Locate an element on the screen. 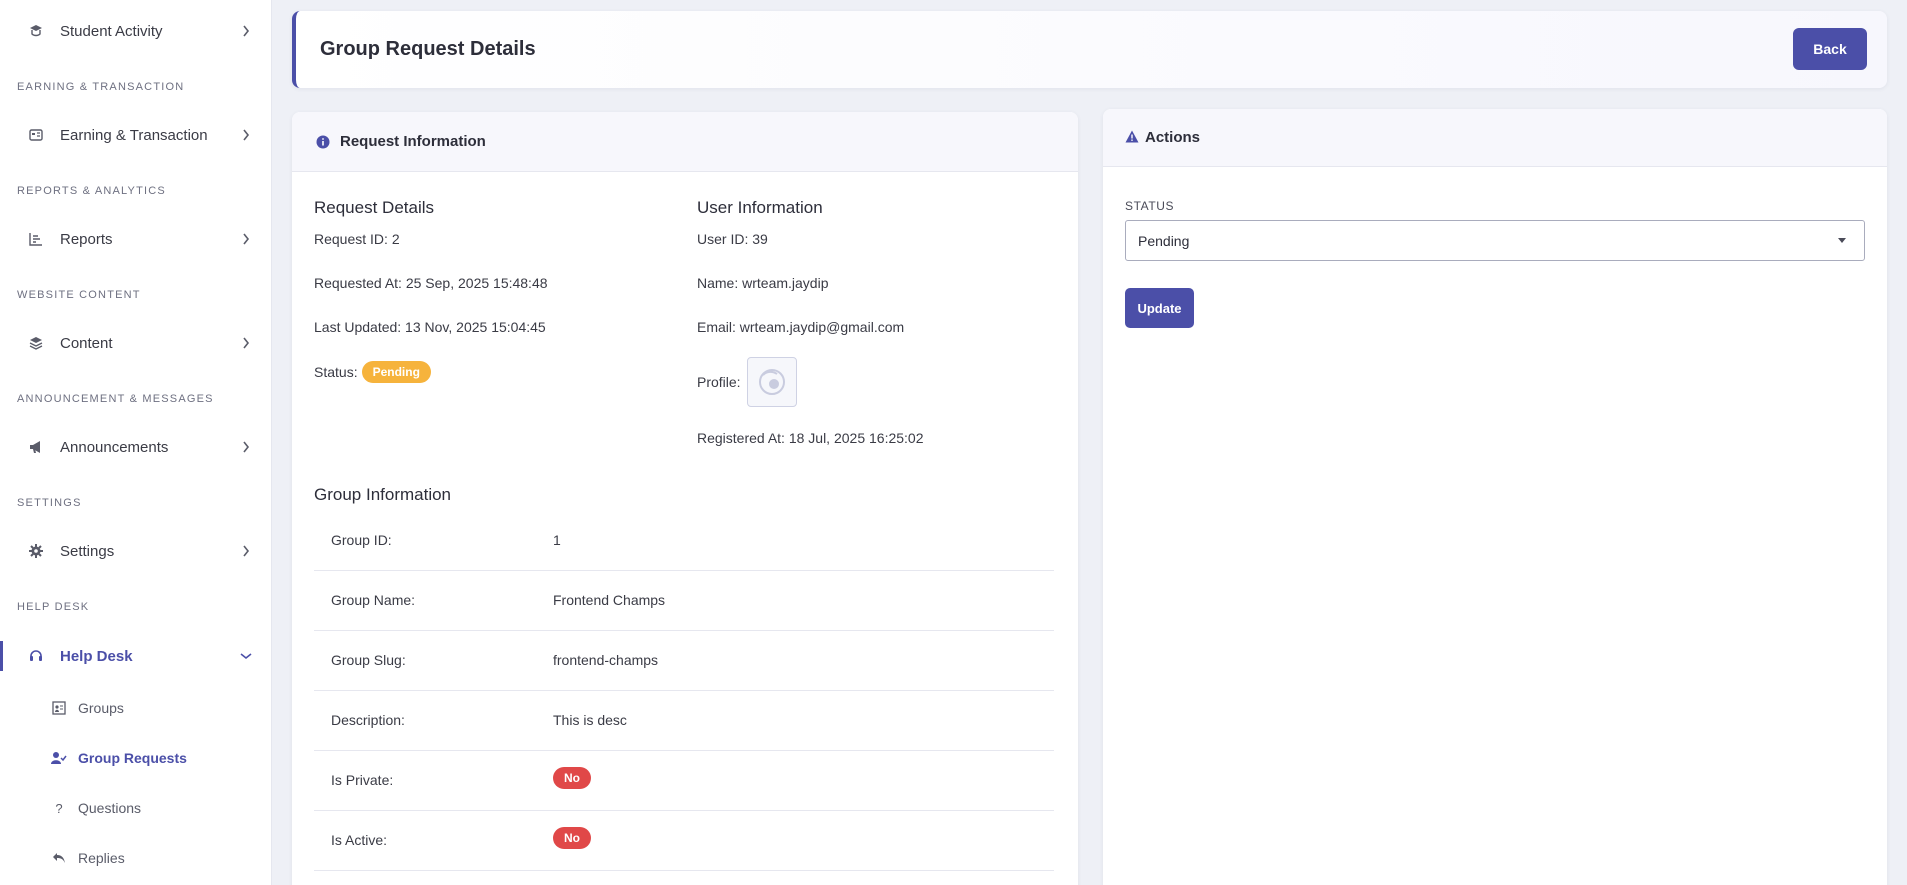 Image resolution: width=1907 pixels, height=885 pixels. user-email: Email: wrteam.jaydip@gmail.com is located at coordinates (801, 327).